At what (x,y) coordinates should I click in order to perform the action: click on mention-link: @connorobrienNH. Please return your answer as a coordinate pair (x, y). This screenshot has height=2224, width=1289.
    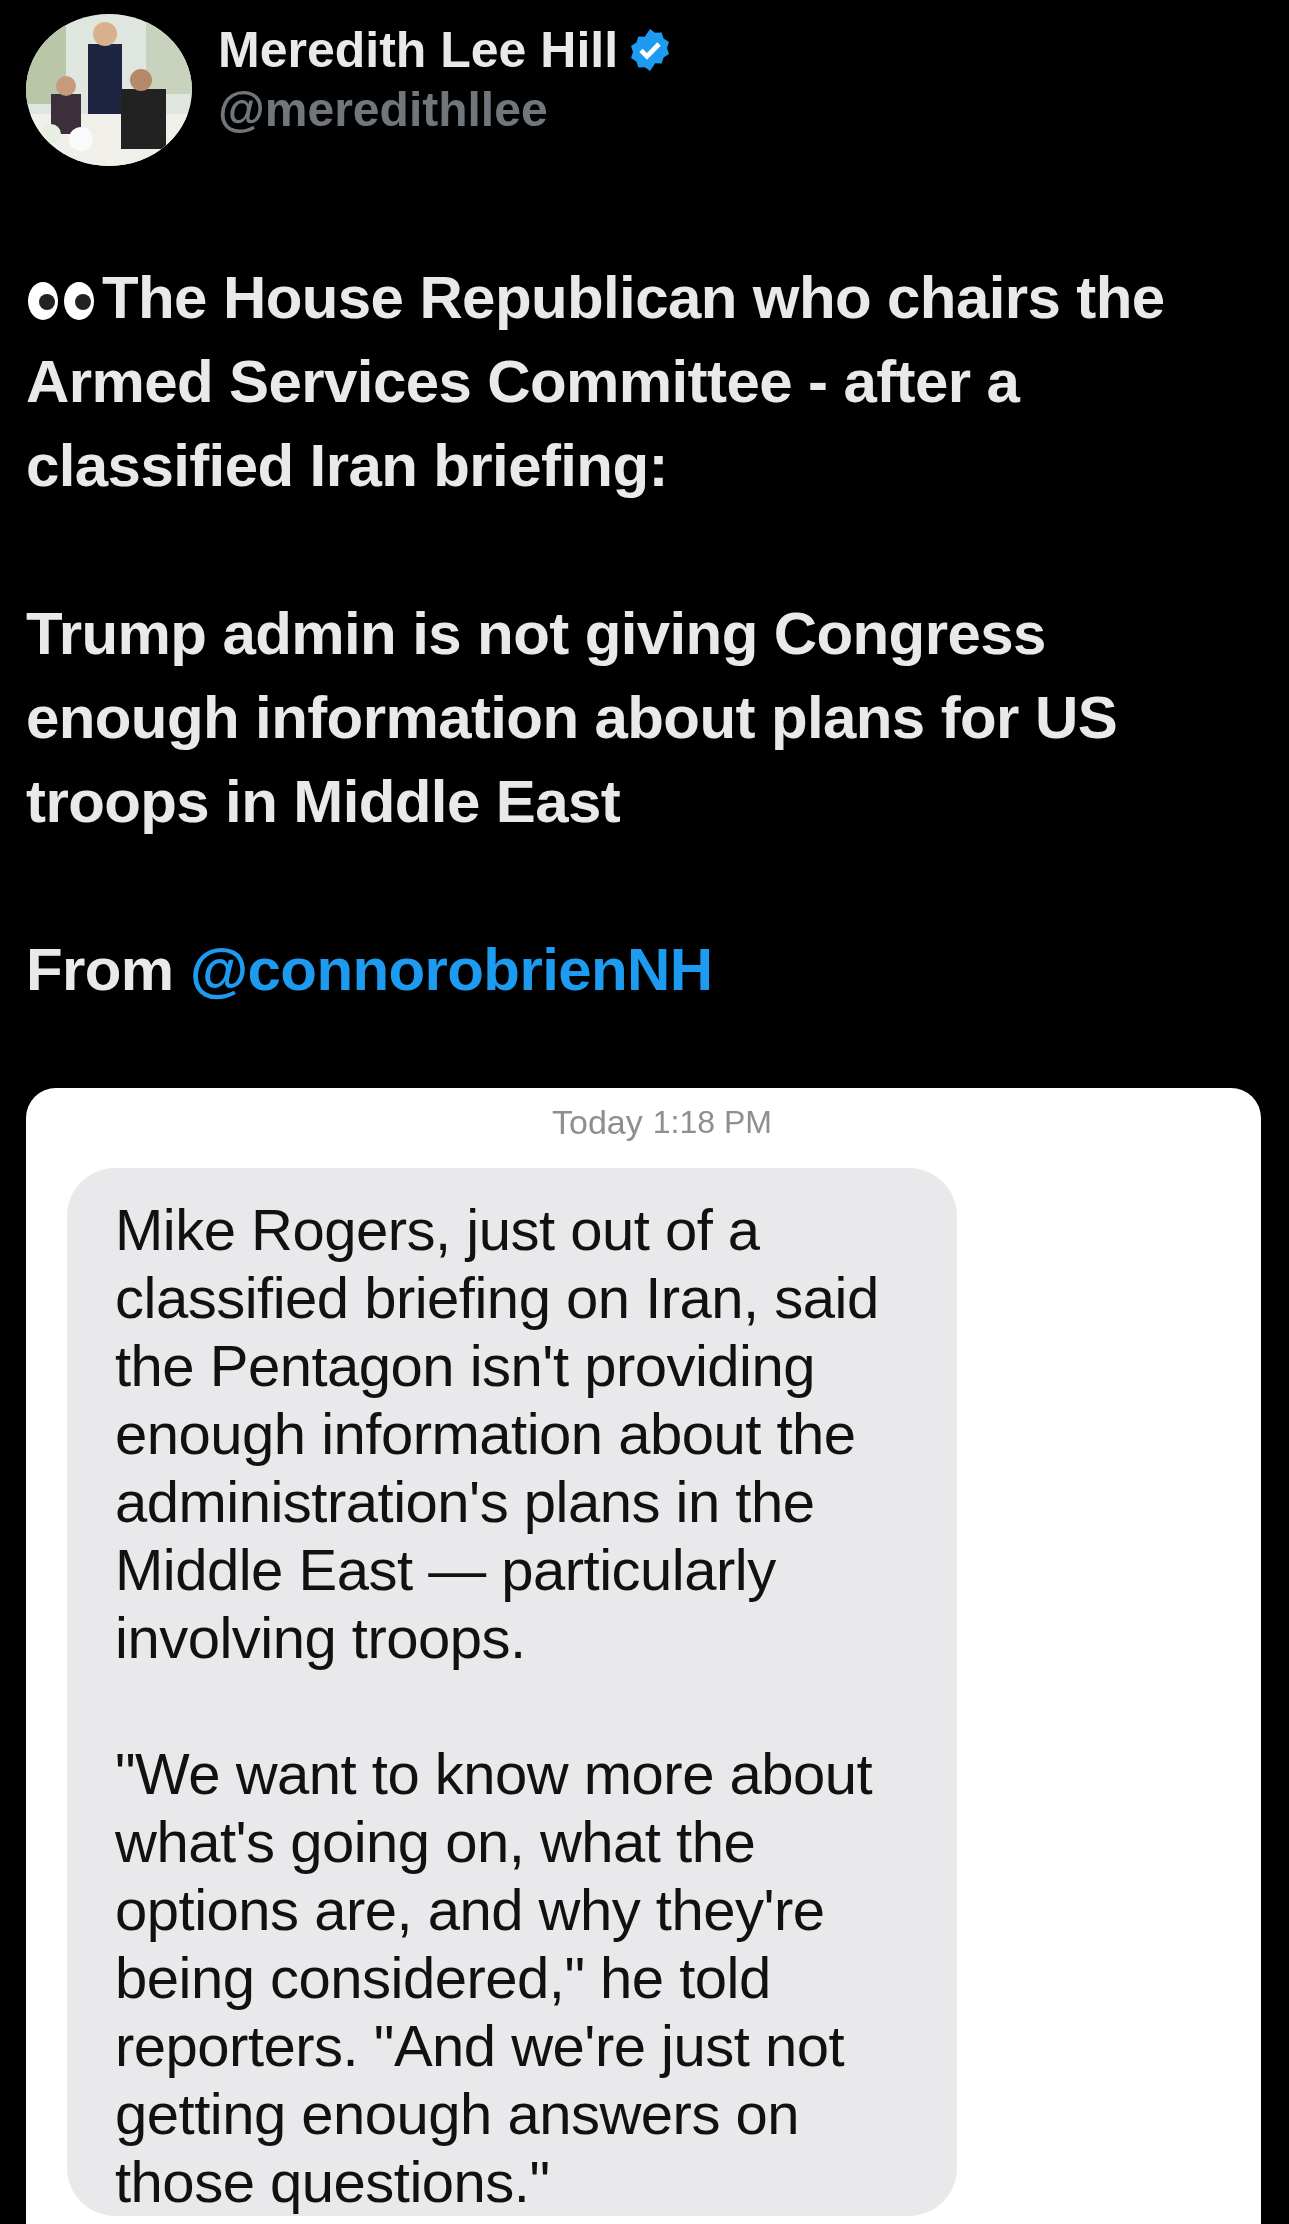
    Looking at the image, I should click on (451, 969).